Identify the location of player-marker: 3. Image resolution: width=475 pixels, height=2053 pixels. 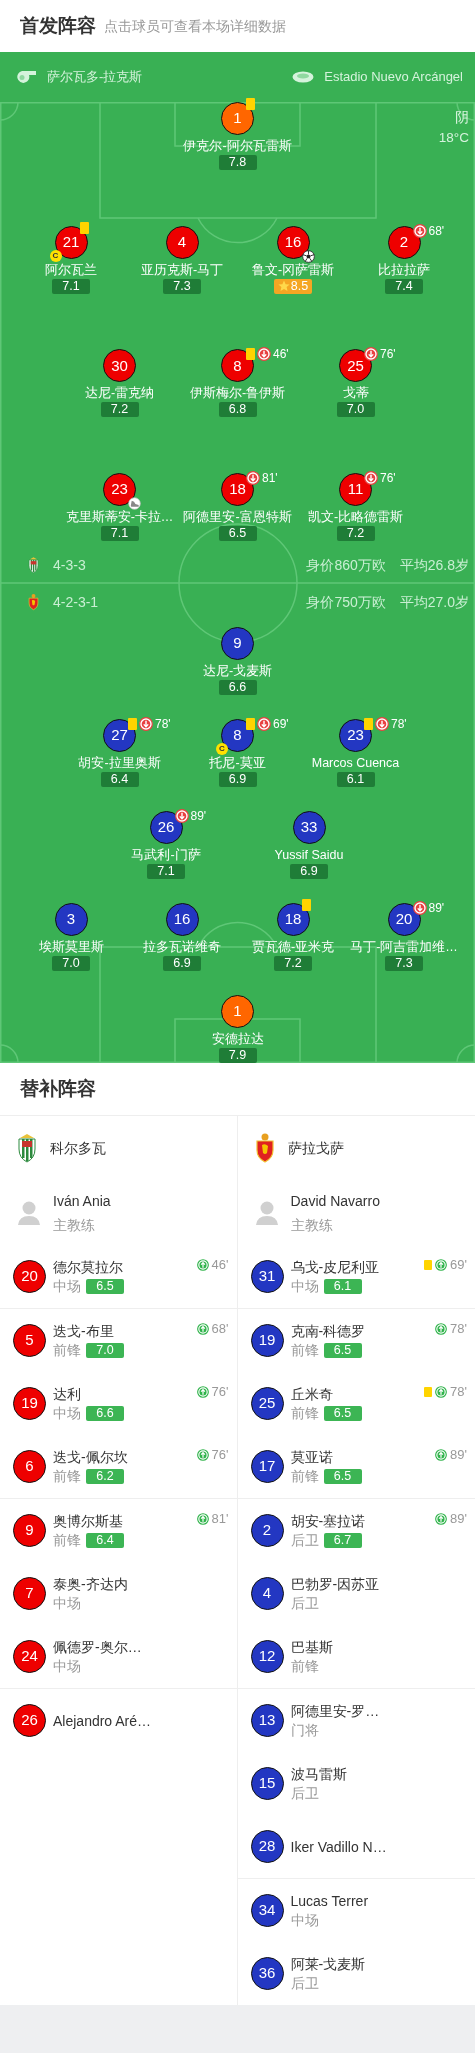
(71, 919).